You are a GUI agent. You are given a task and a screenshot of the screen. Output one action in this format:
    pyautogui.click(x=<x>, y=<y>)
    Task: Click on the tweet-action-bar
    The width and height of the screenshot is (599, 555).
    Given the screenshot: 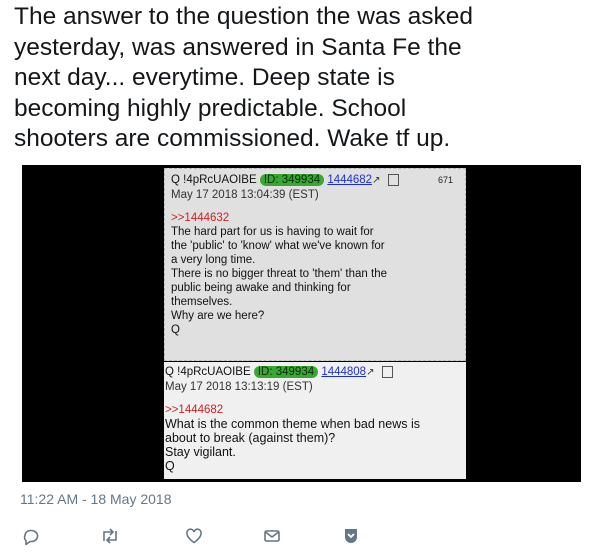 What is the action you would take?
    pyautogui.click(x=299, y=536)
    